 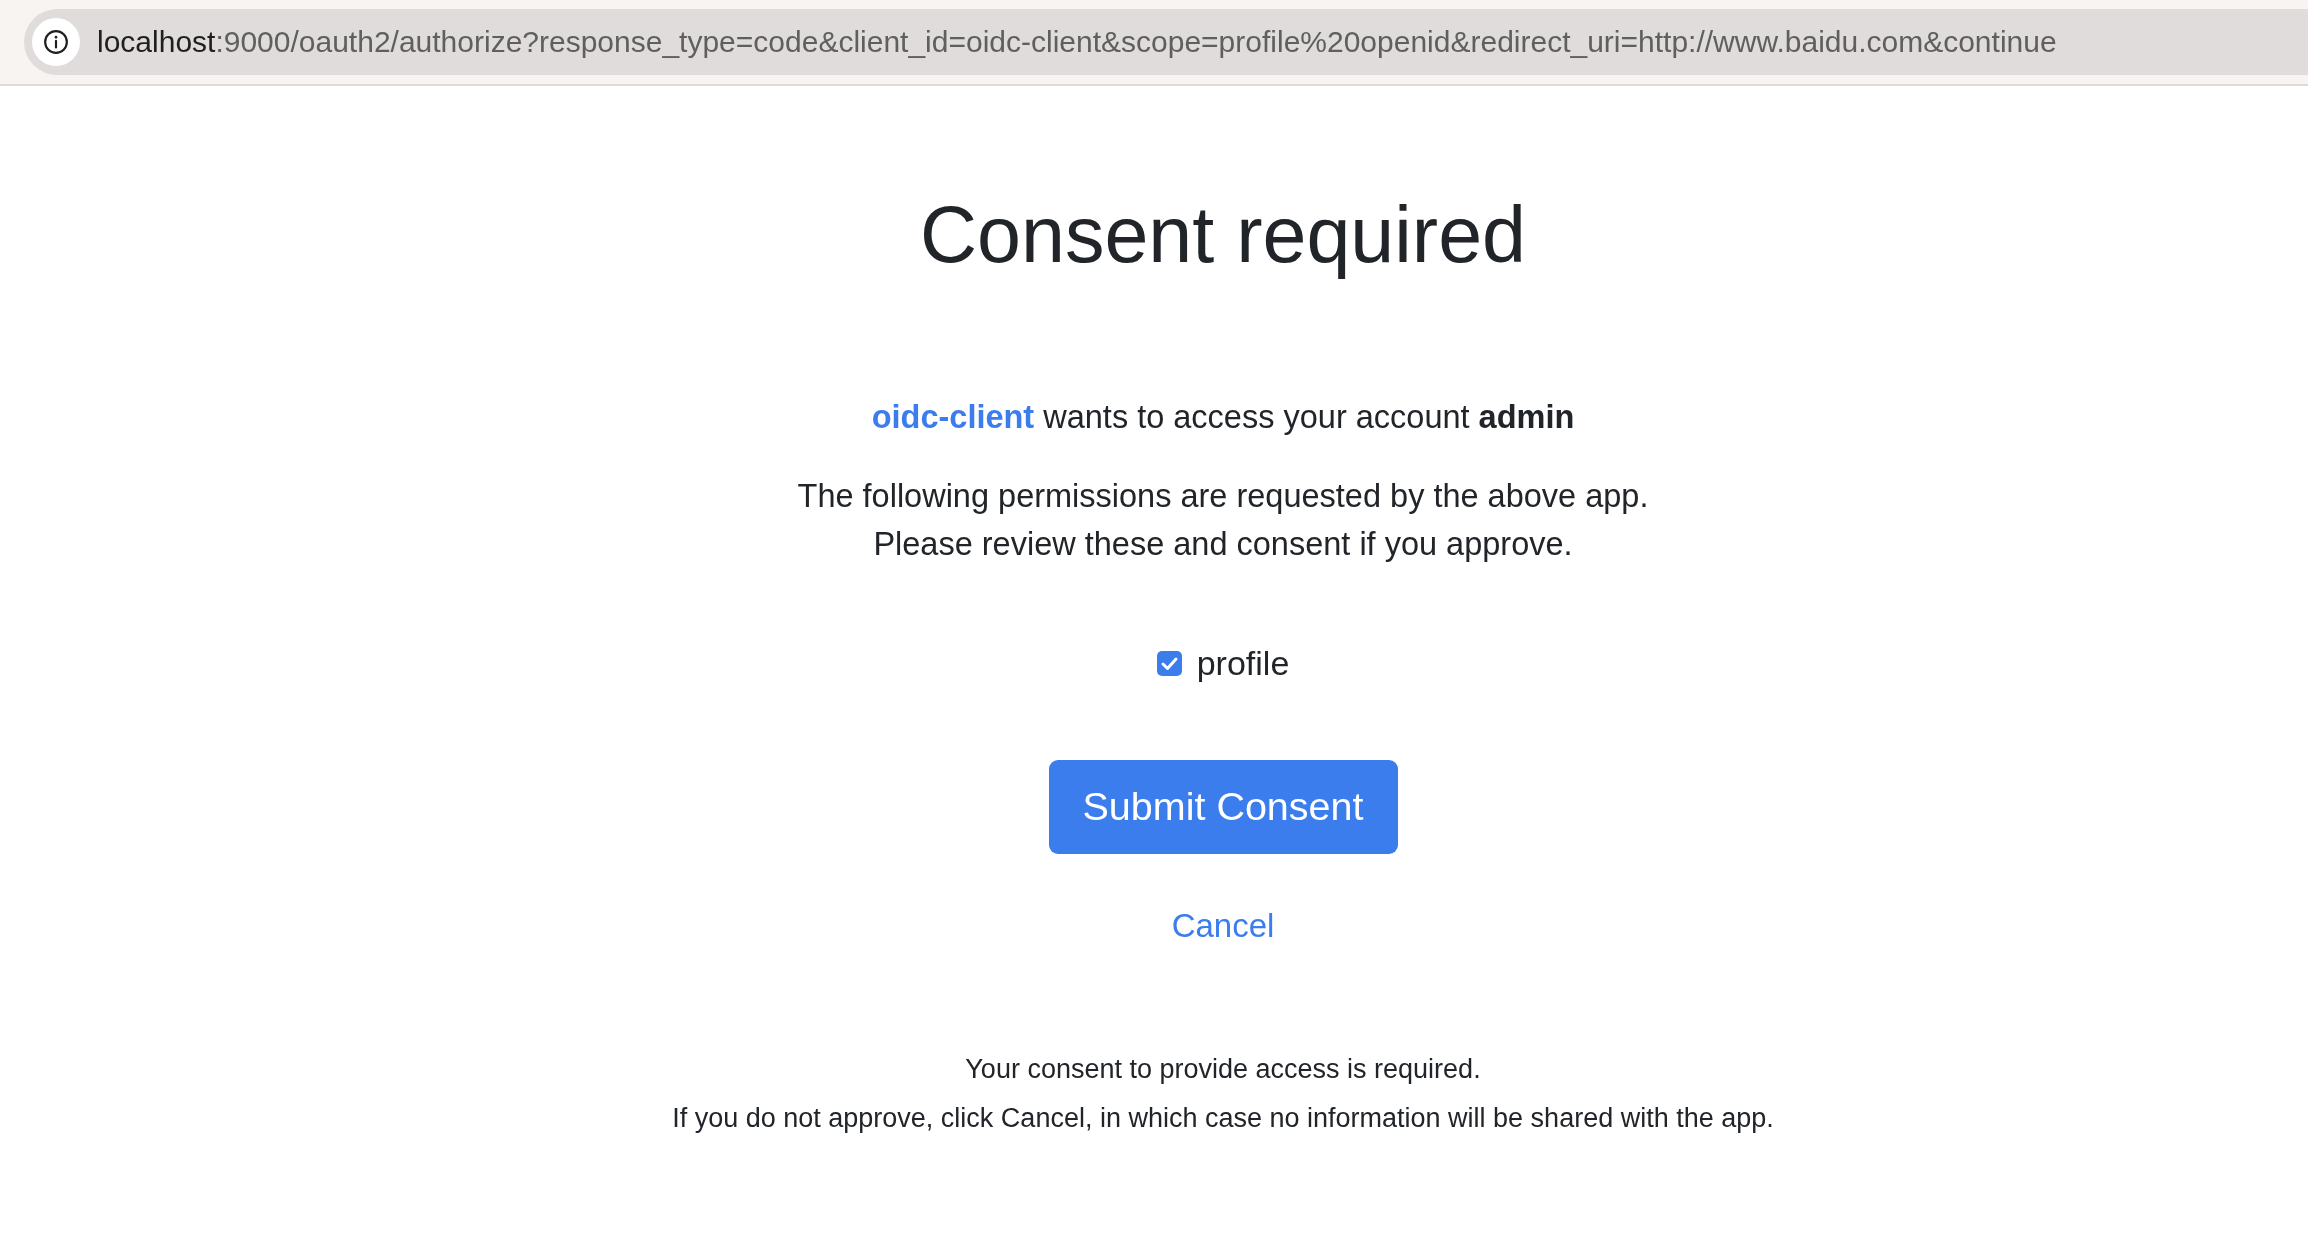 I want to click on permissions-text: Please review these and consent if you approve., so click(x=1223, y=544).